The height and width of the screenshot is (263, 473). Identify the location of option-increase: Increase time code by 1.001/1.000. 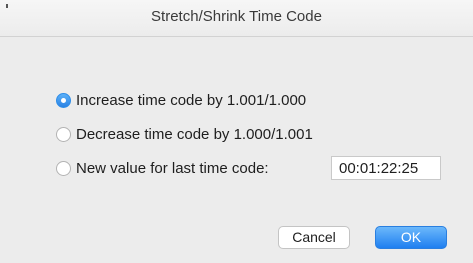
(181, 100).